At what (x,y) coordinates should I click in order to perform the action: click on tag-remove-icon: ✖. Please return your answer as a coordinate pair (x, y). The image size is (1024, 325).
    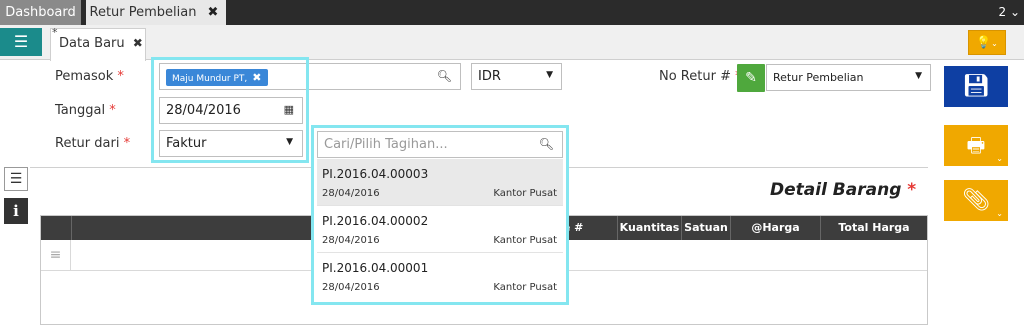
    Looking at the image, I should click on (256, 77).